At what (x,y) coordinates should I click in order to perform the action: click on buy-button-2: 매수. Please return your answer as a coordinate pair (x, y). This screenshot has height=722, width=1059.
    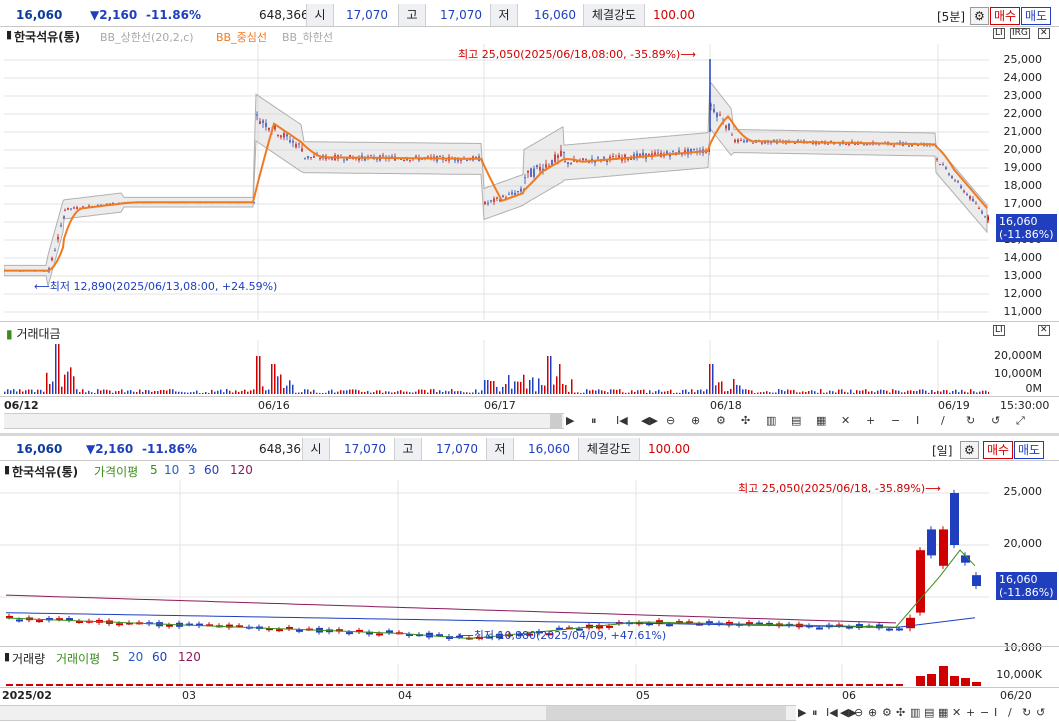
    Looking at the image, I should click on (998, 450).